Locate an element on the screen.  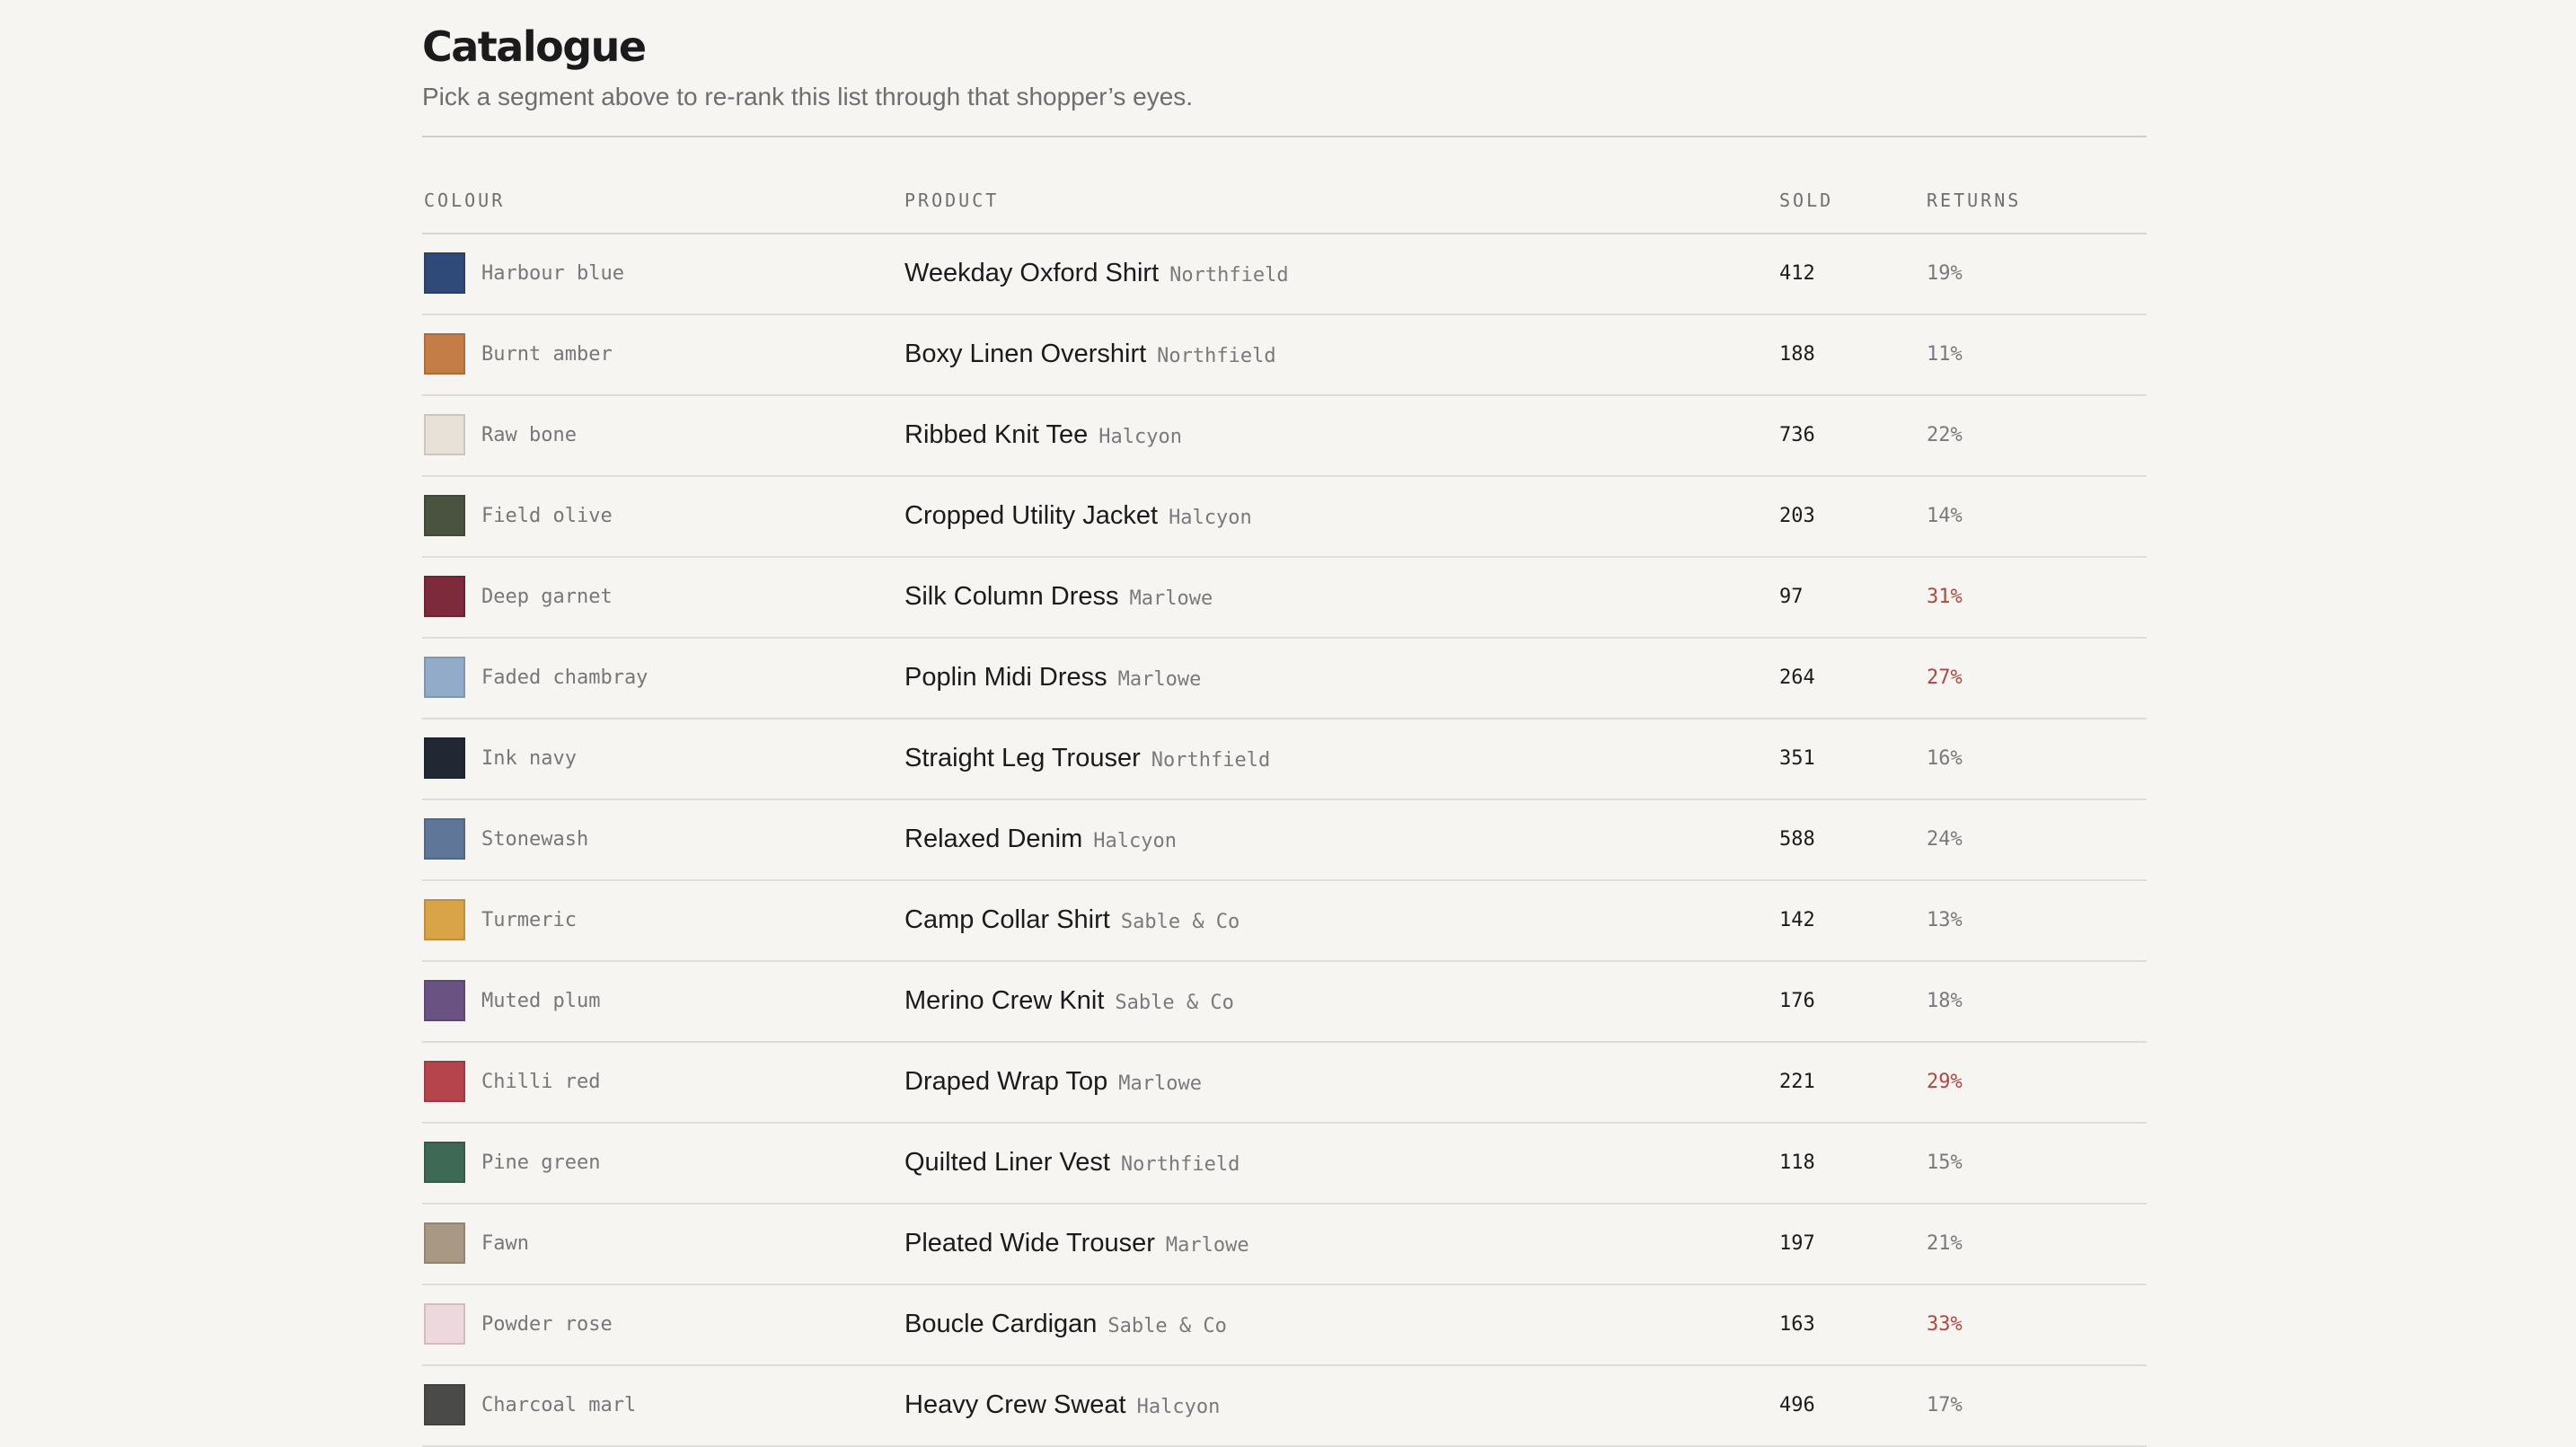
table-row: Raw bone Ribbed Knit Tee Halcyon 736 22% is located at coordinates (1284, 436).